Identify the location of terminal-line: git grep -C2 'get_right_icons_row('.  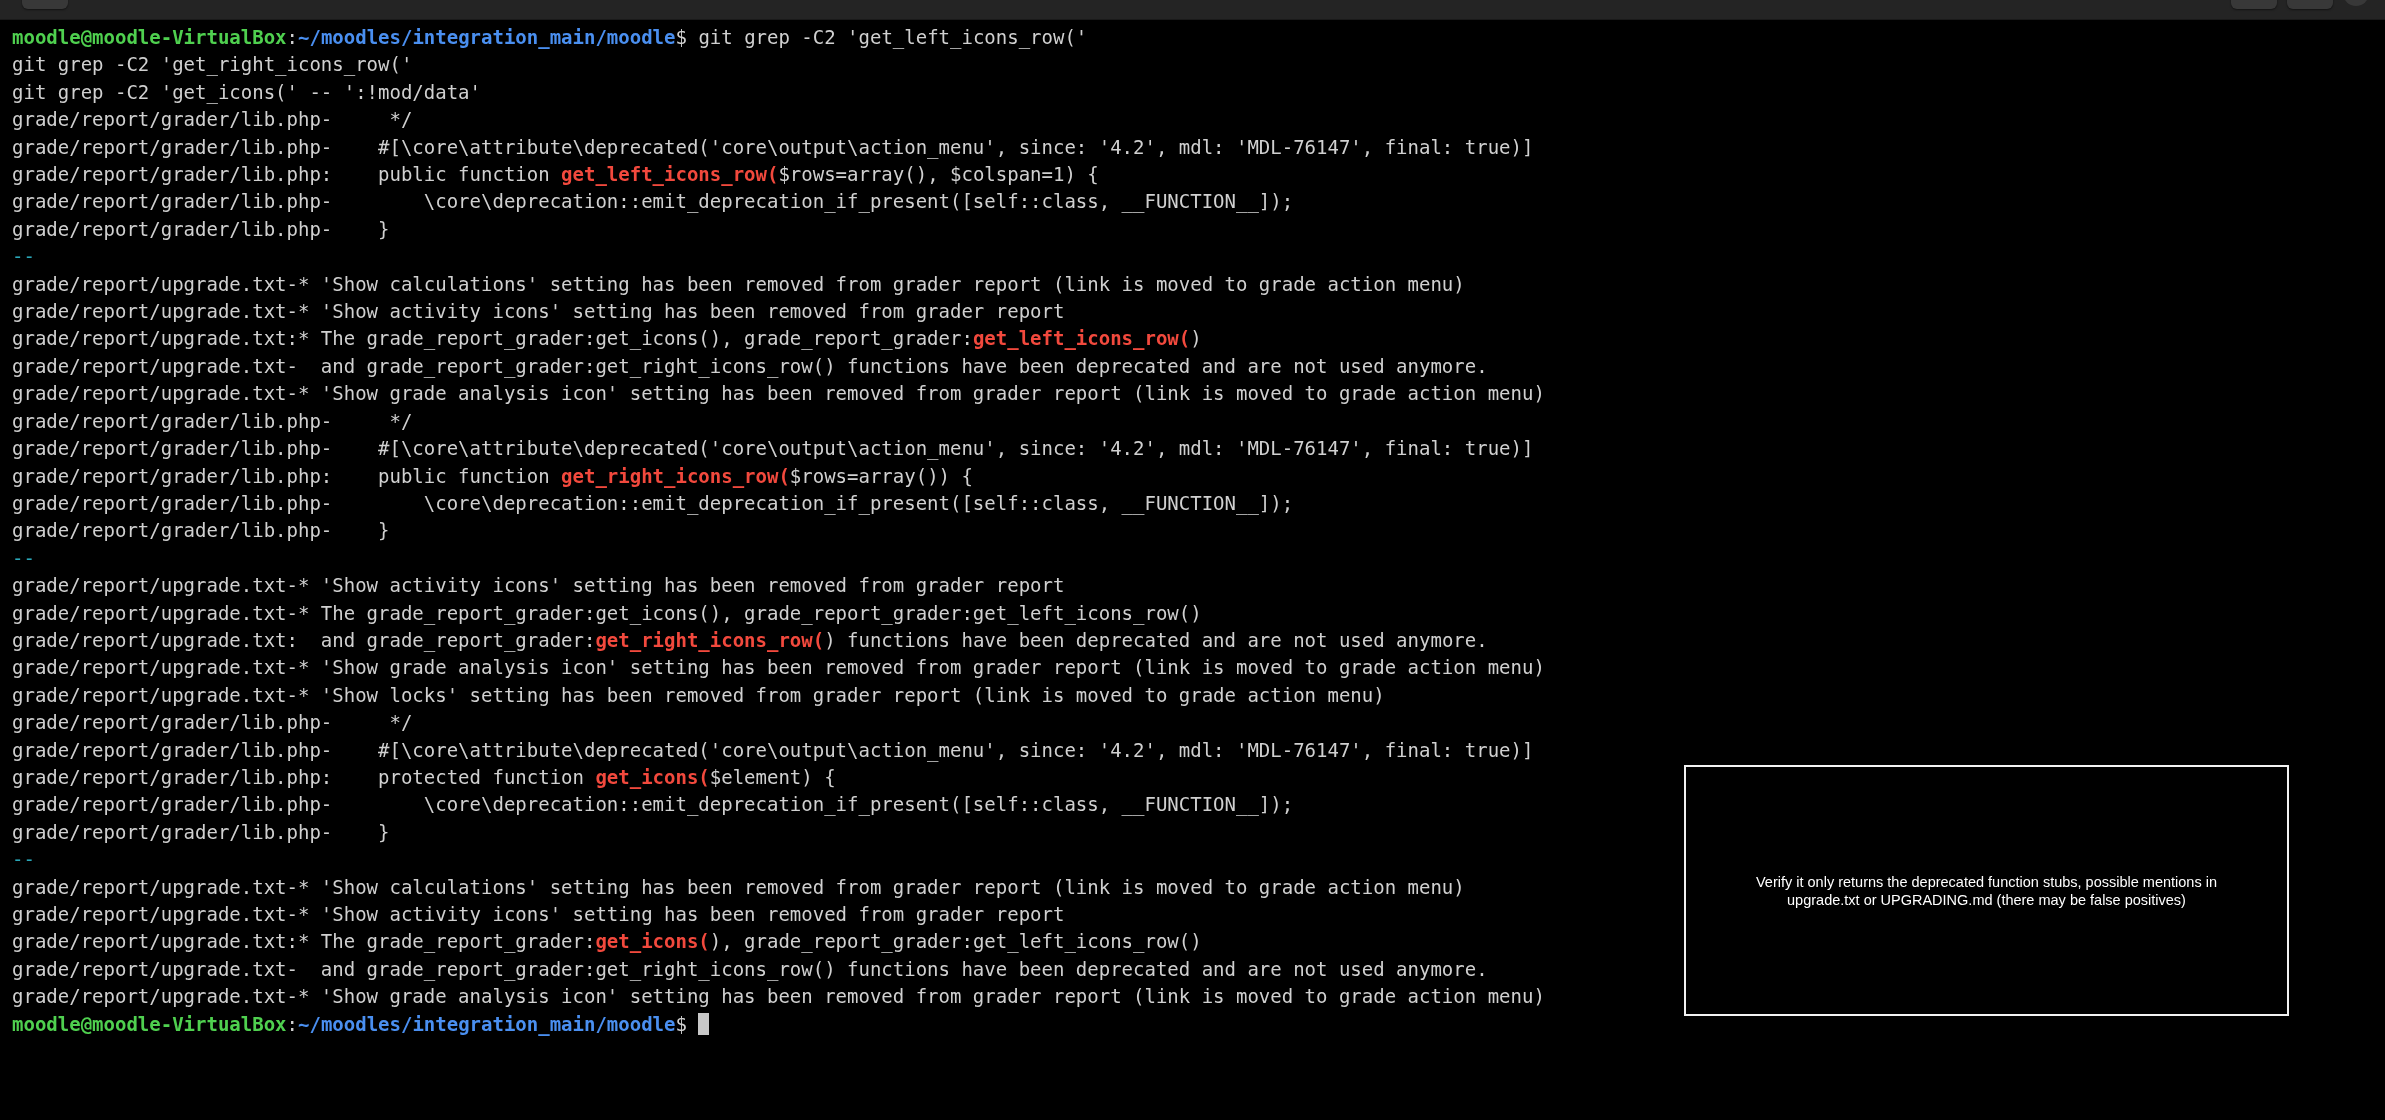
(212, 65).